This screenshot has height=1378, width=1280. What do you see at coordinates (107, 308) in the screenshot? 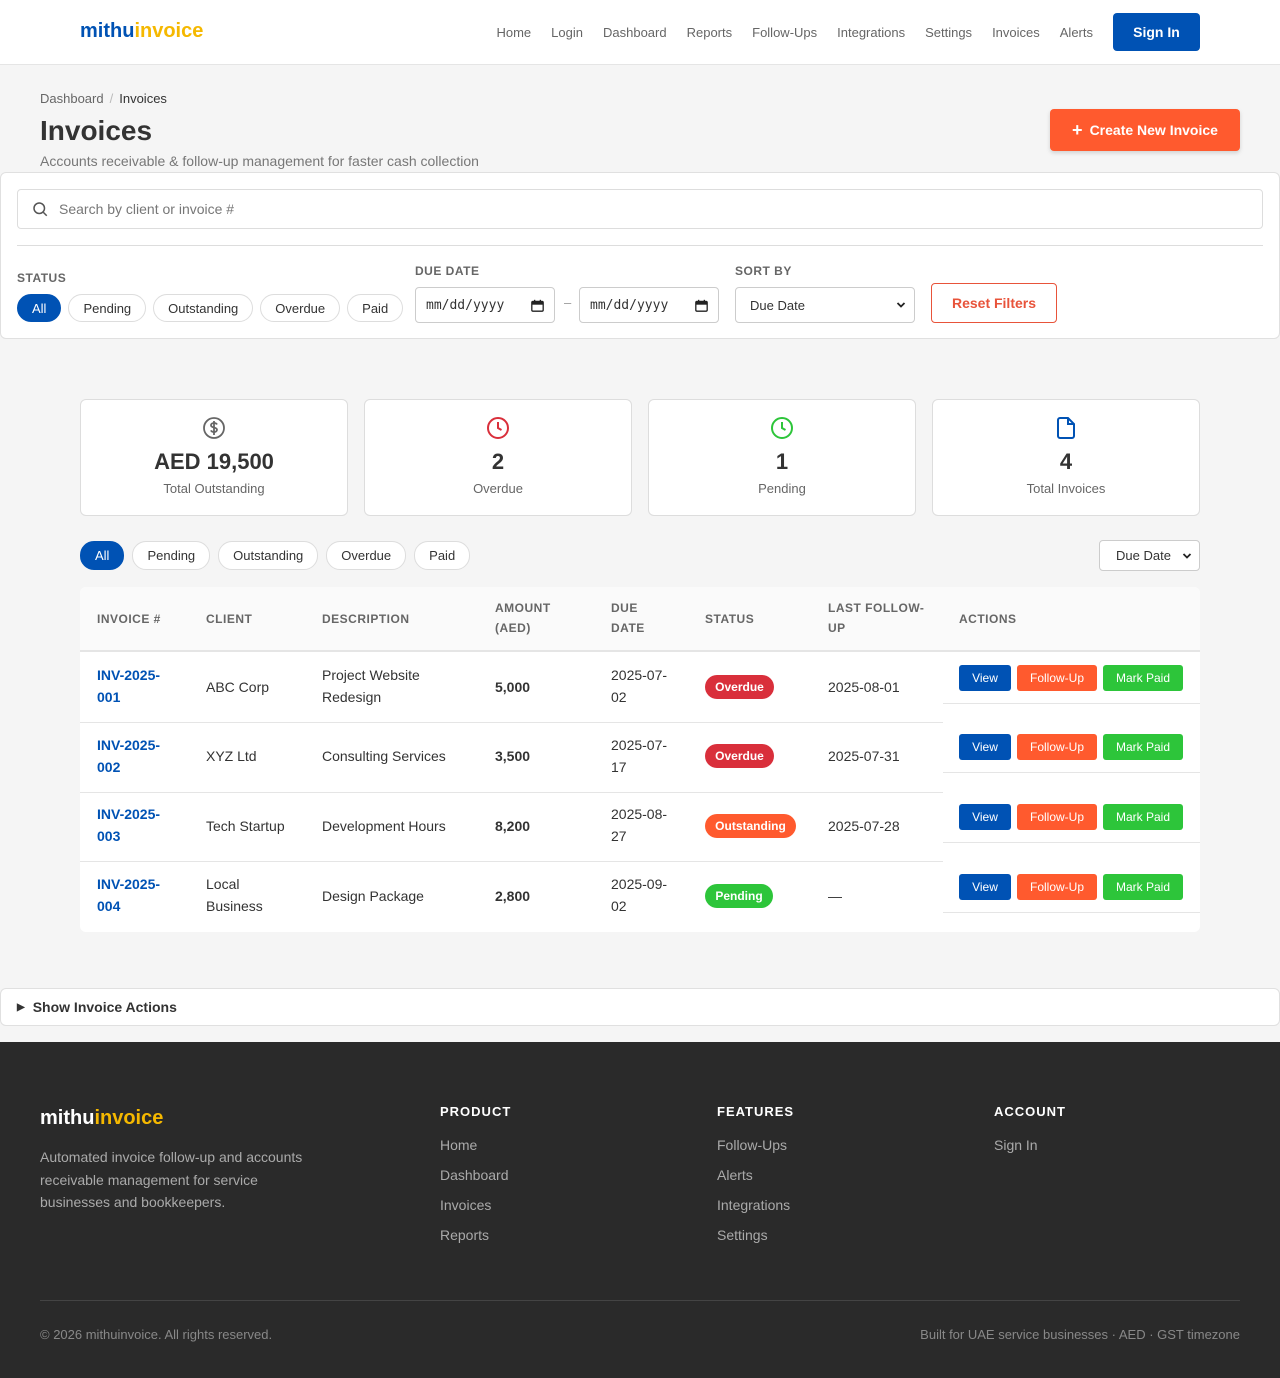
I see `status-chip-pending: Pending` at bounding box center [107, 308].